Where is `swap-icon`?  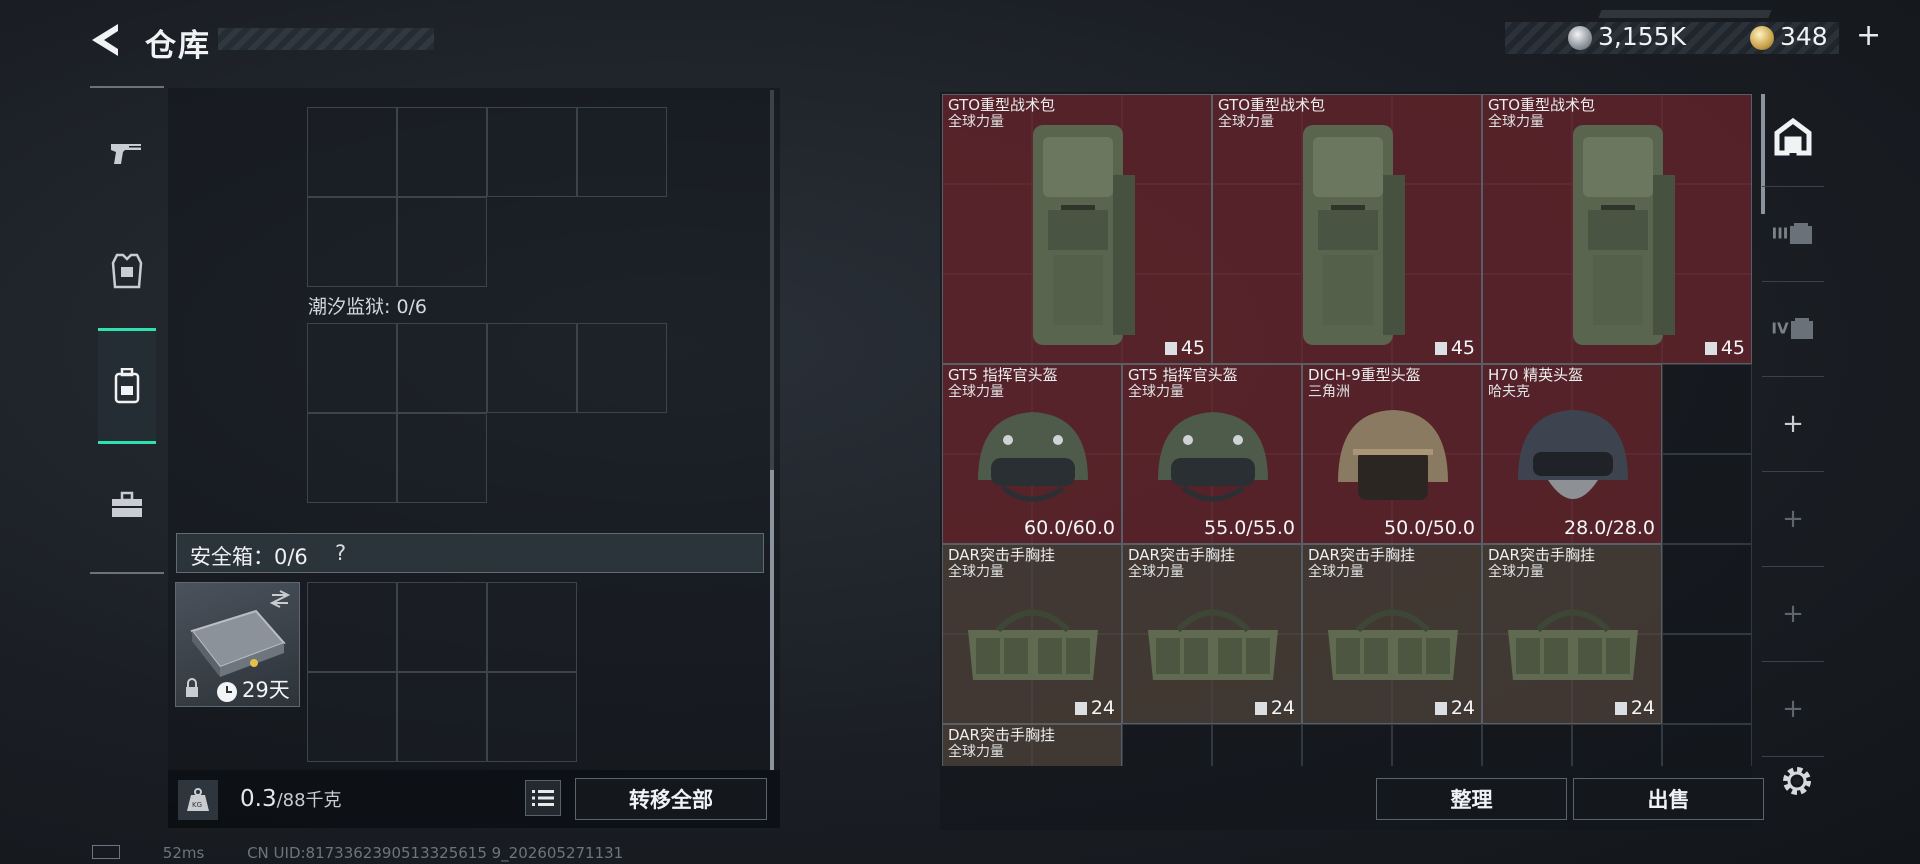 swap-icon is located at coordinates (280, 599).